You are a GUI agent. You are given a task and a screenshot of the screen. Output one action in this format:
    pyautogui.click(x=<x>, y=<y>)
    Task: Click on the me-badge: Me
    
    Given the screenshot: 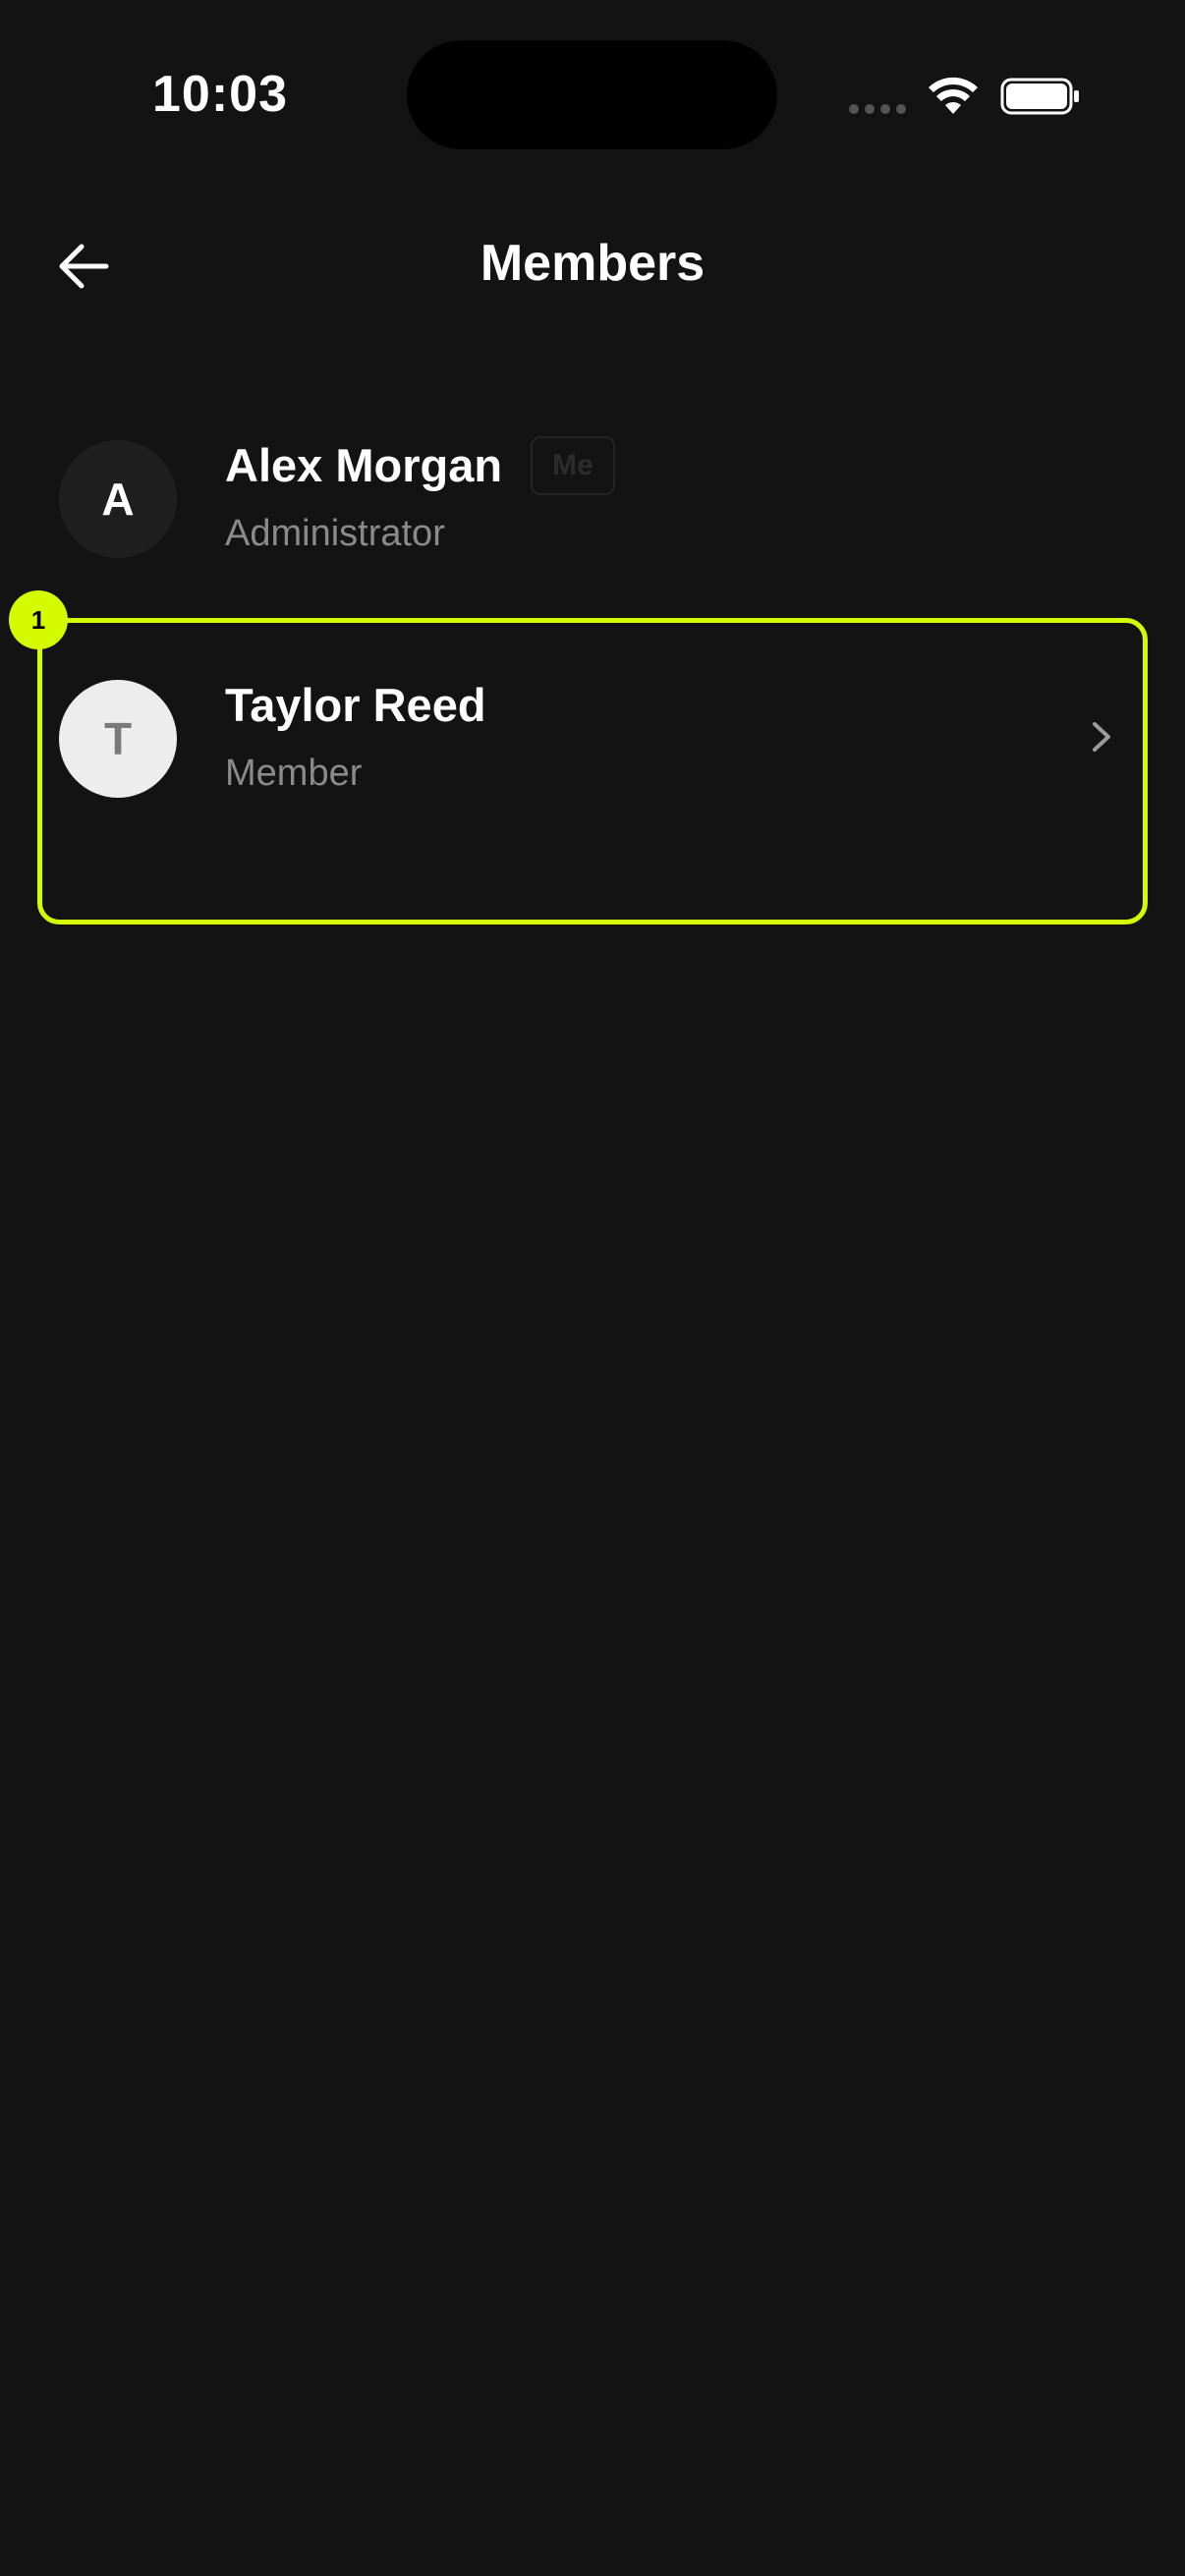 What is the action you would take?
    pyautogui.click(x=573, y=465)
    